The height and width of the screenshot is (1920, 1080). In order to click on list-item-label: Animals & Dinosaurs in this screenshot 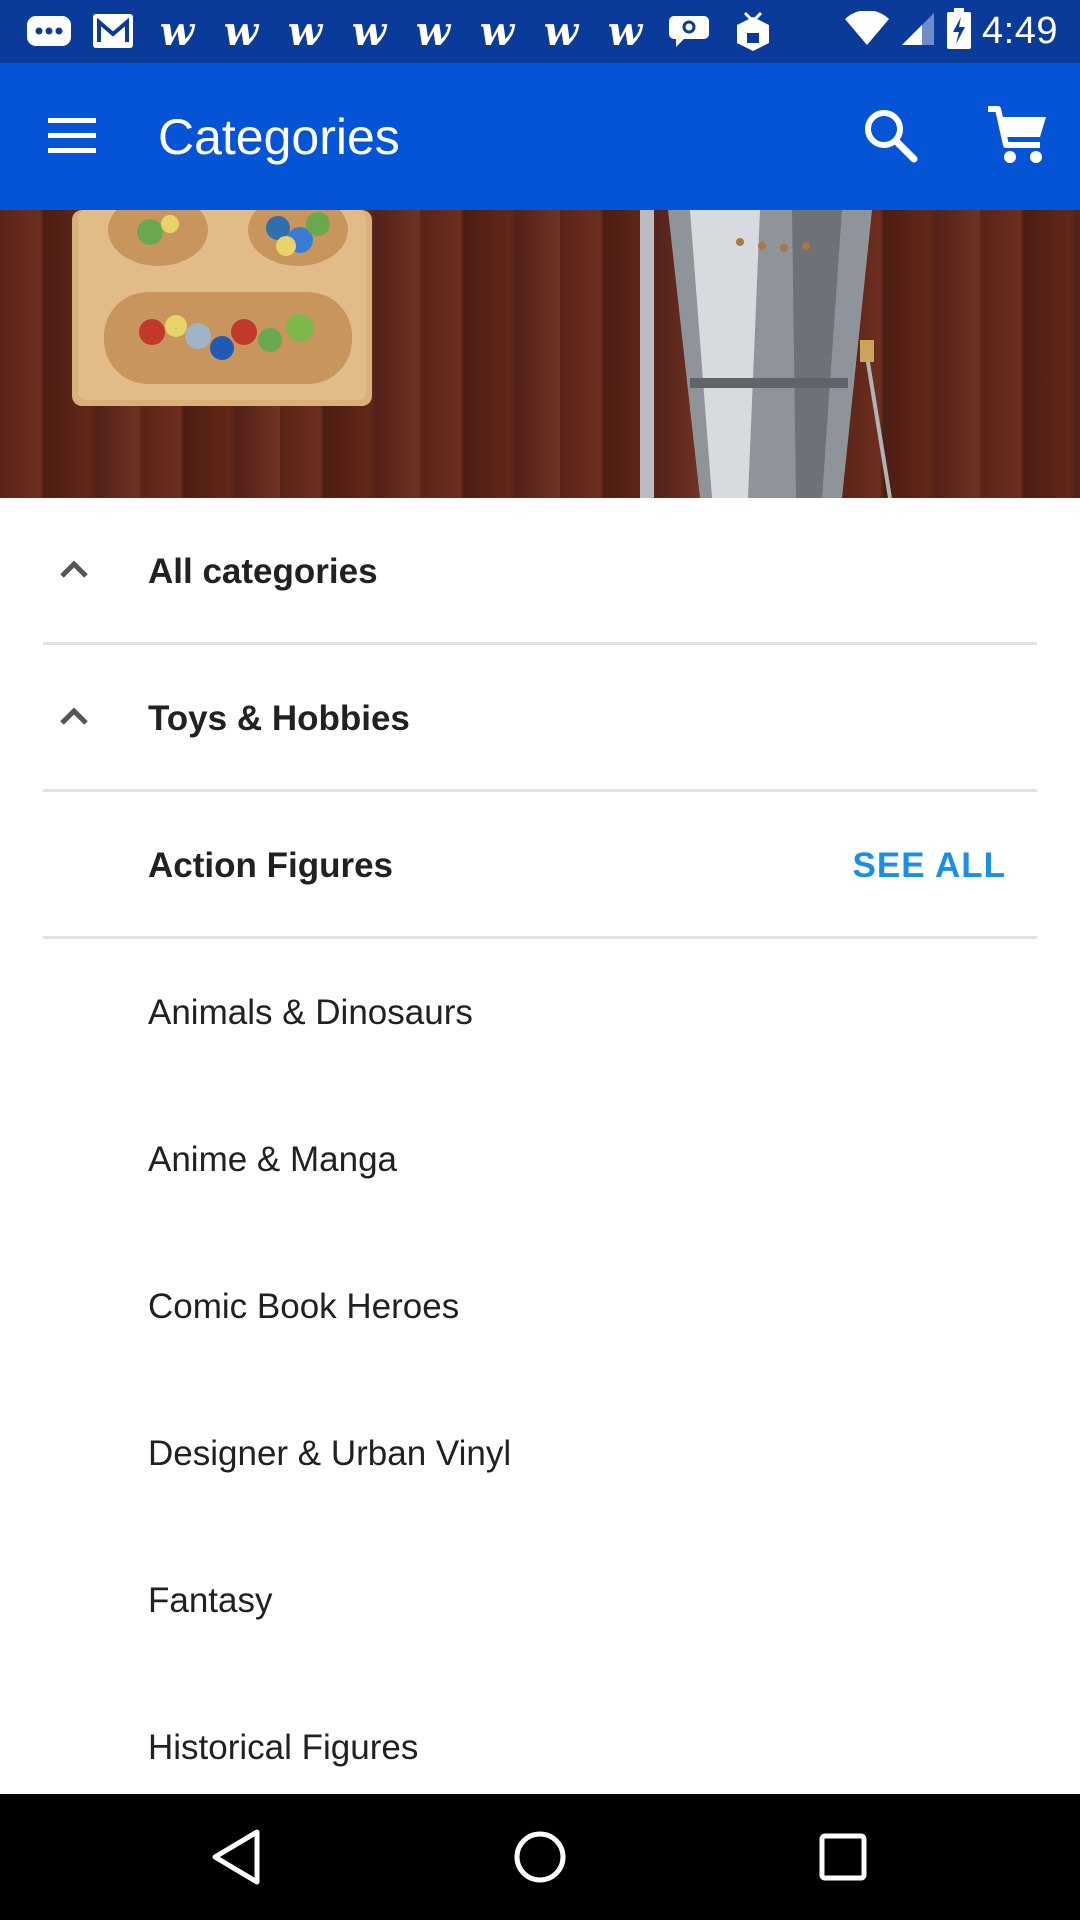, I will do `click(310, 1012)`.